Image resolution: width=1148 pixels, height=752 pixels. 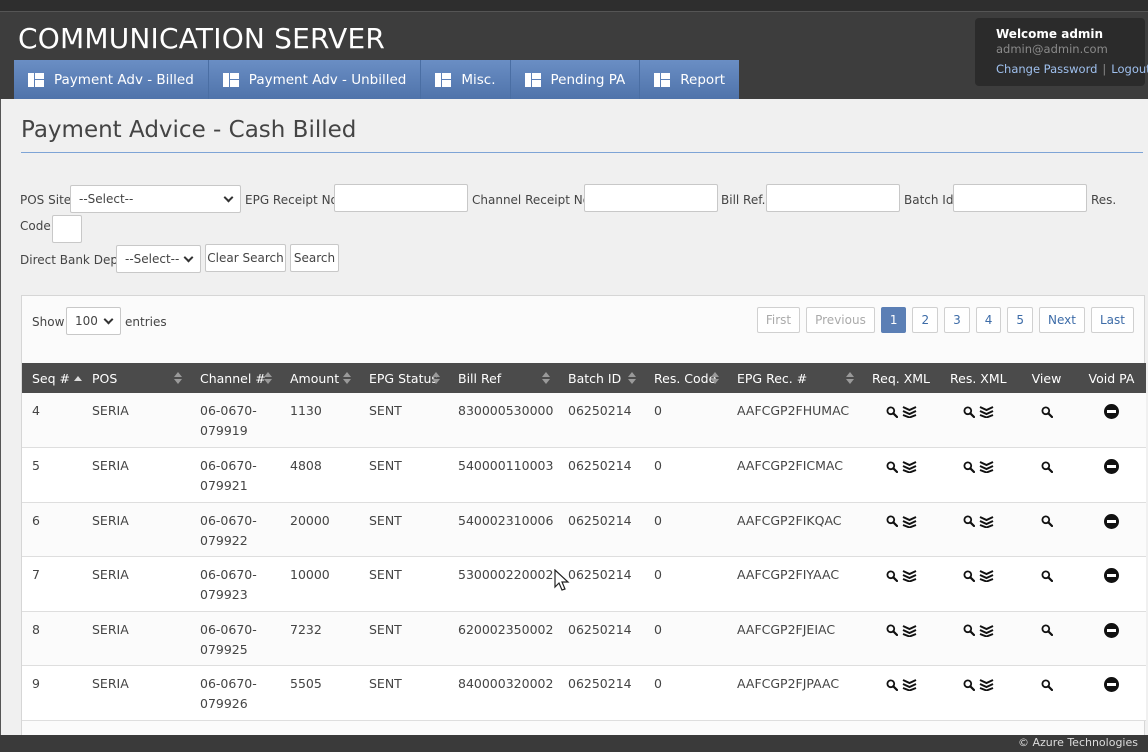 What do you see at coordinates (106, 199) in the screenshot?
I see `pos-site-value: --Select--` at bounding box center [106, 199].